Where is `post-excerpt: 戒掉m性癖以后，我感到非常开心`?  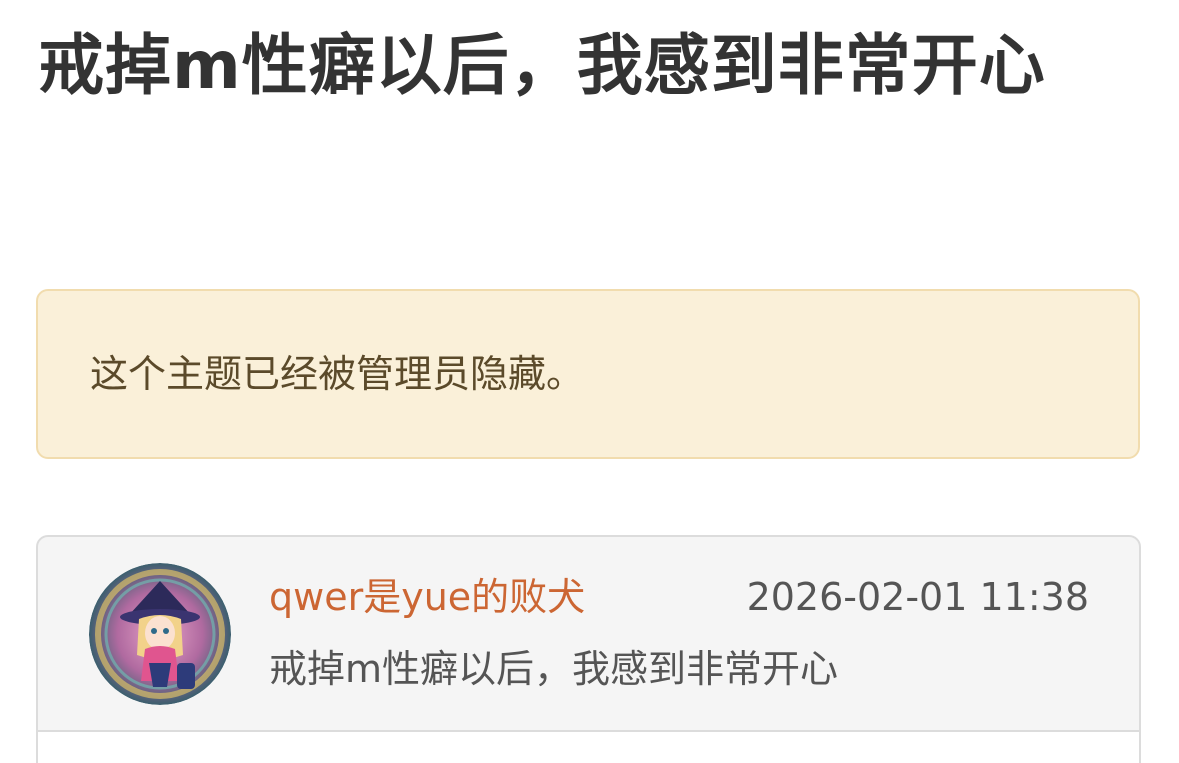 post-excerpt: 戒掉m性癖以后，我感到非常开心 is located at coordinates (554, 669).